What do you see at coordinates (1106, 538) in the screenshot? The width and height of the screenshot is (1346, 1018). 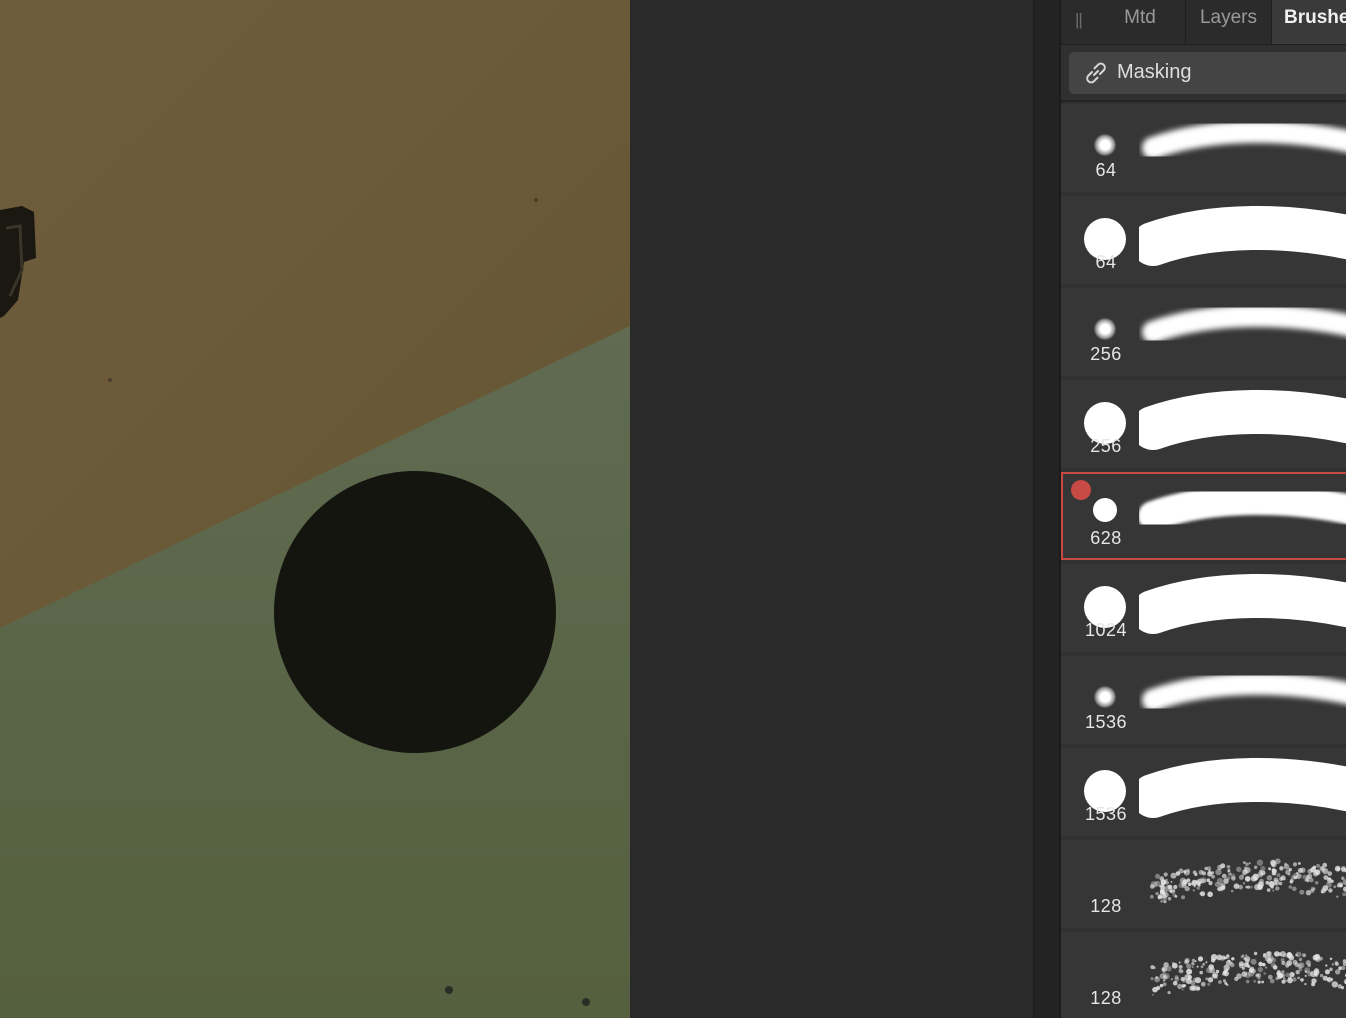 I see `brush-size-label: 628` at bounding box center [1106, 538].